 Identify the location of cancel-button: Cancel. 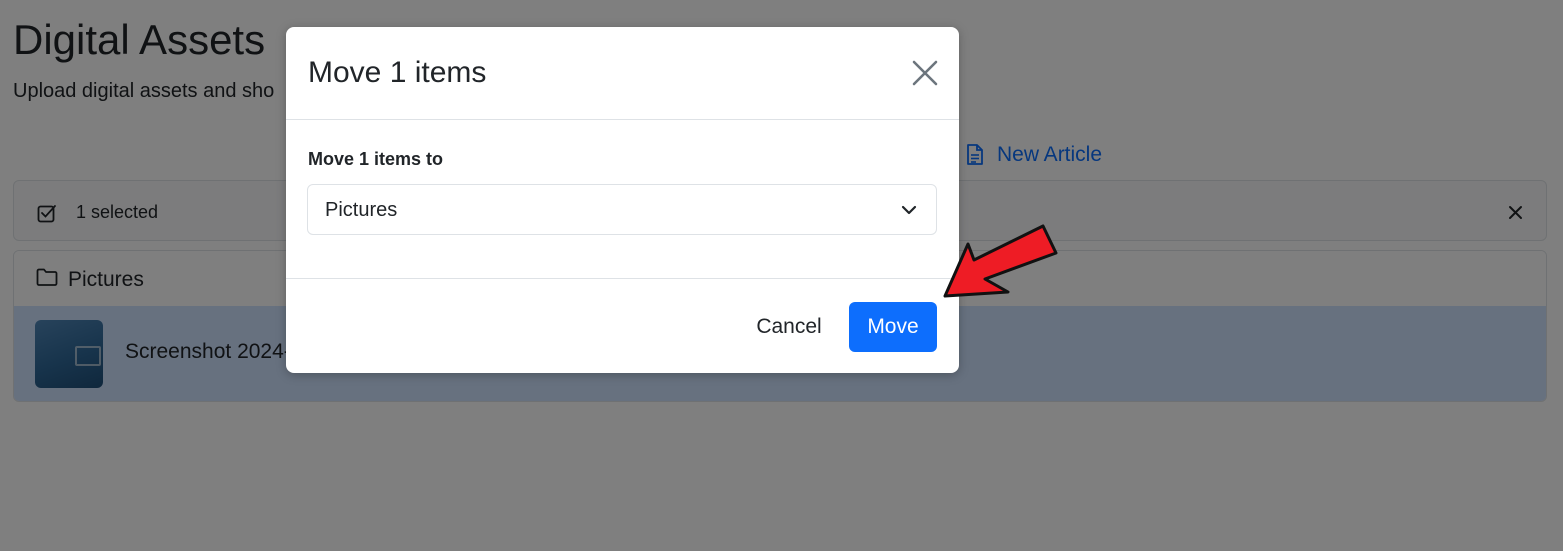
(789, 327).